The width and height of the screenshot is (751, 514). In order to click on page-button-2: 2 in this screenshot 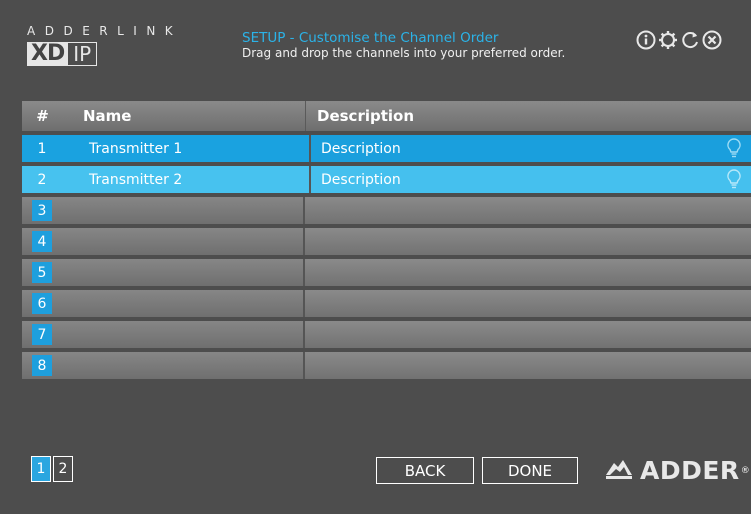, I will do `click(63, 469)`.